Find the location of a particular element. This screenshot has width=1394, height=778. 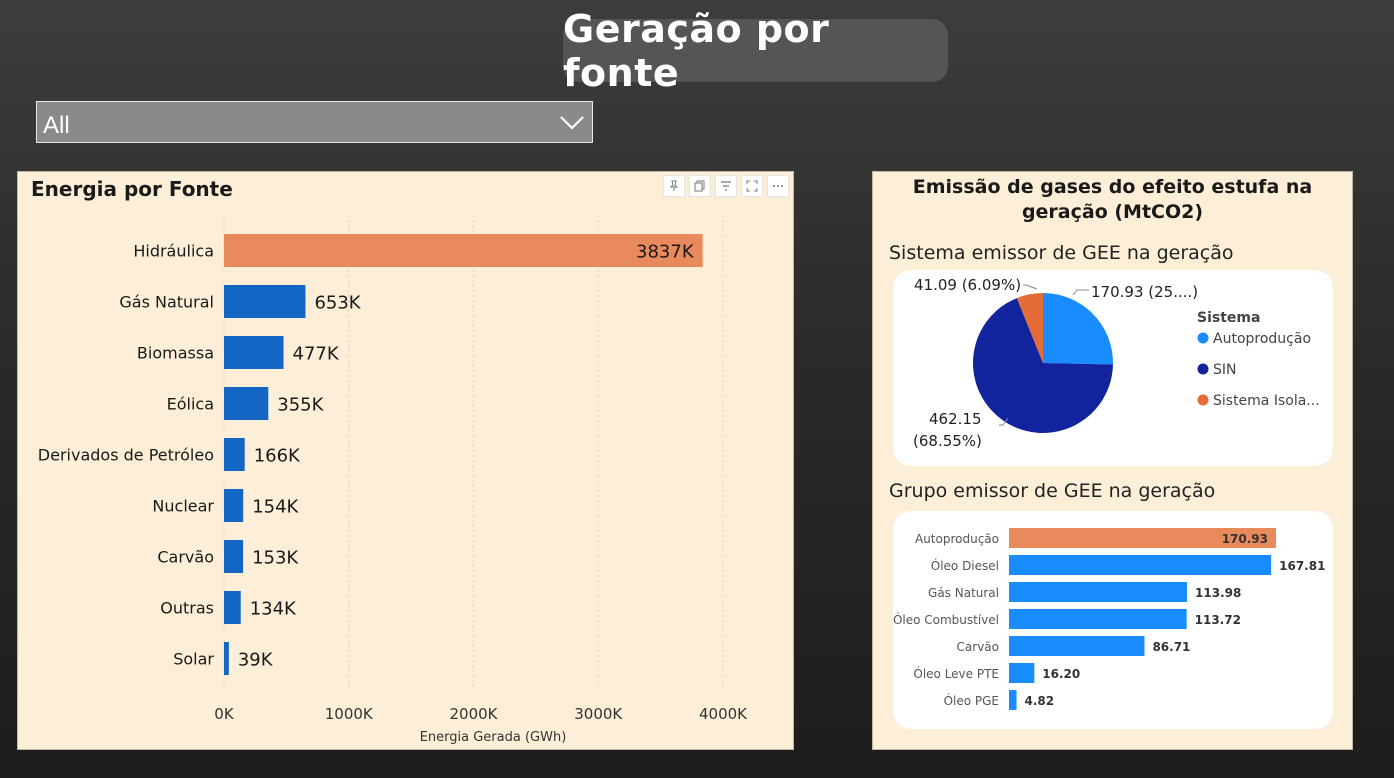

group-data-label: 167.81 is located at coordinates (1302, 566).